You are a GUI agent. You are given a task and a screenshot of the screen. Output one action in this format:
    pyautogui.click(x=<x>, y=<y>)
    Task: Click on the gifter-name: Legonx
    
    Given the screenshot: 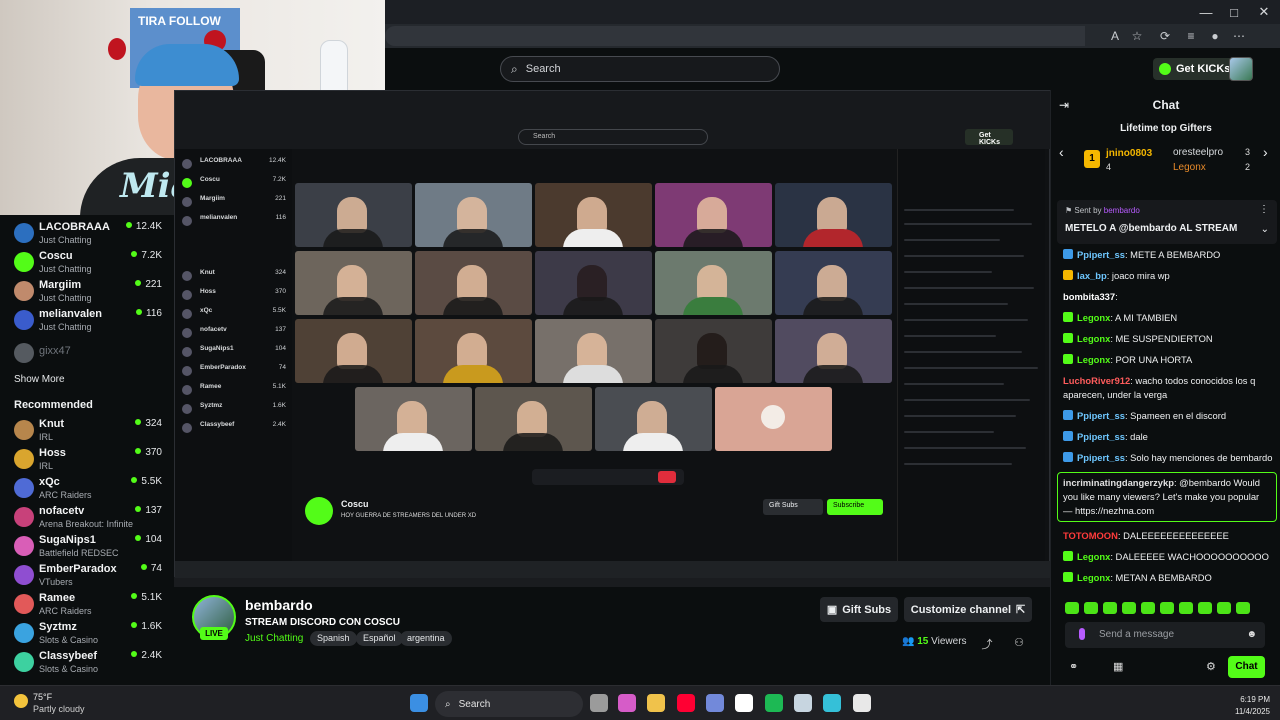 What is the action you would take?
    pyautogui.click(x=1189, y=167)
    